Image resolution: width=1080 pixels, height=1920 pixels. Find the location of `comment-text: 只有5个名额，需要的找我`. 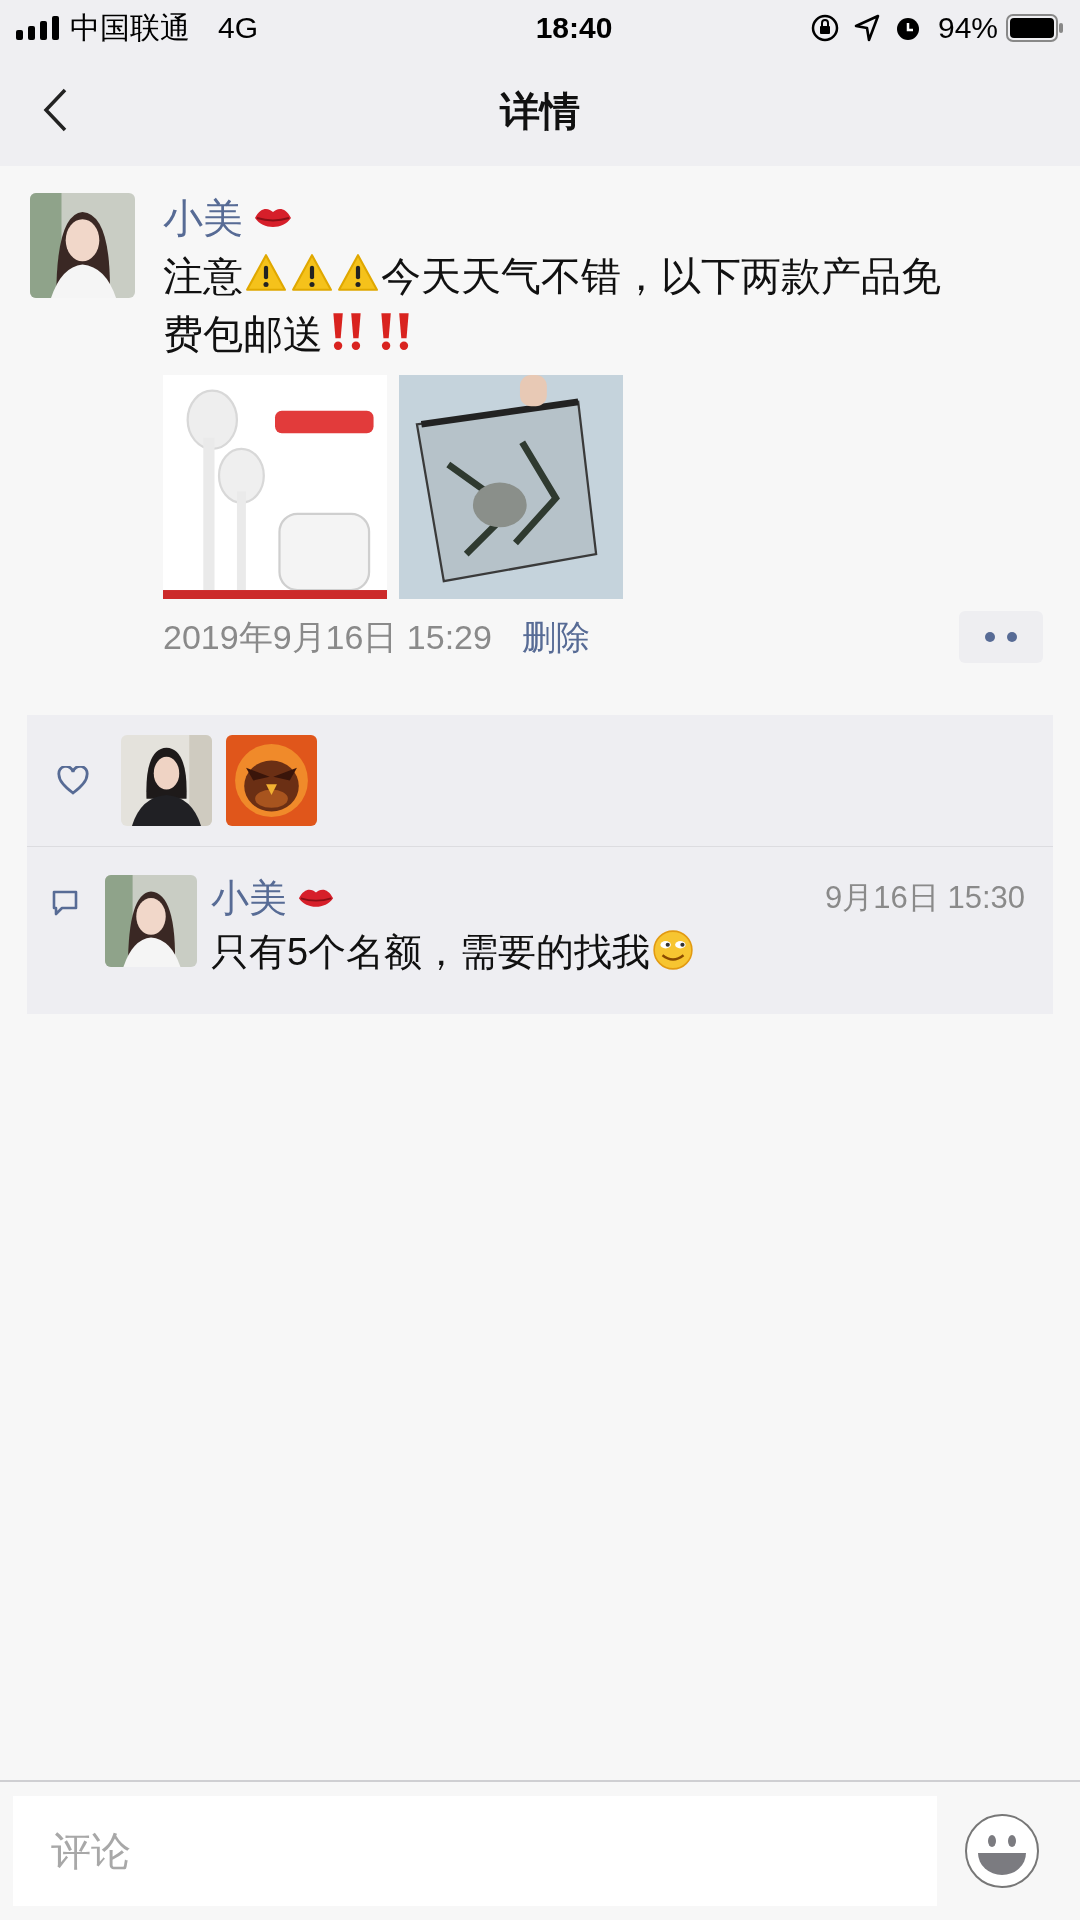

comment-text: 只有5个名额，需要的找我 is located at coordinates (618, 951).